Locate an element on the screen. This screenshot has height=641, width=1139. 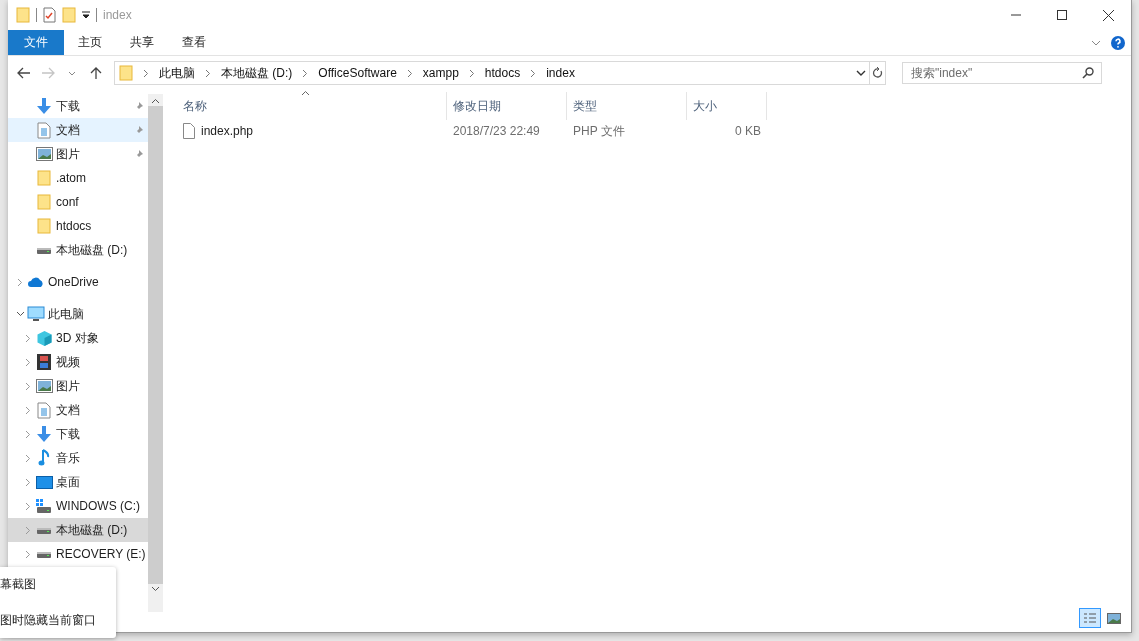
file-icon is located at coordinates (189, 131).